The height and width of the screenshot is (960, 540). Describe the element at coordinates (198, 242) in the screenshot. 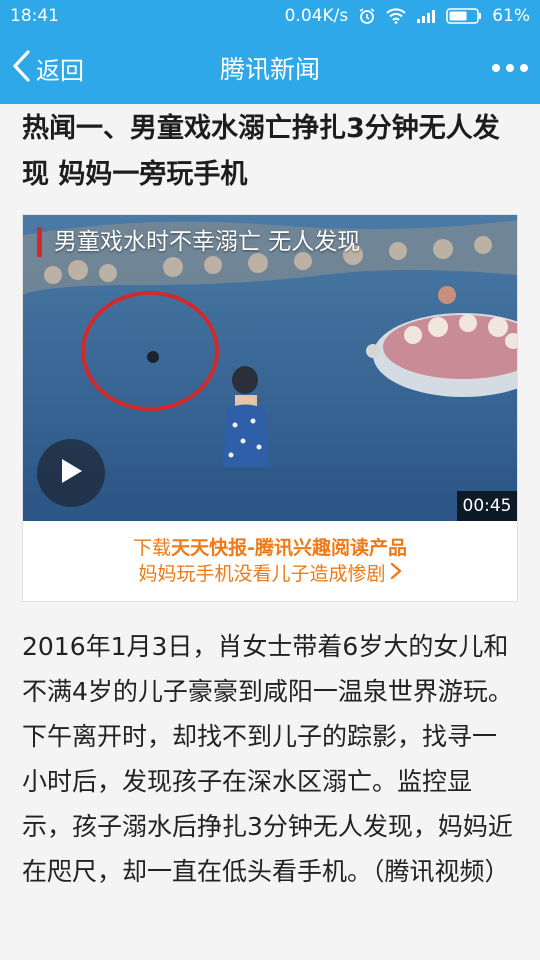

I see `video-caption: 男童戏水时不幸溺亡 无人发现` at that location.